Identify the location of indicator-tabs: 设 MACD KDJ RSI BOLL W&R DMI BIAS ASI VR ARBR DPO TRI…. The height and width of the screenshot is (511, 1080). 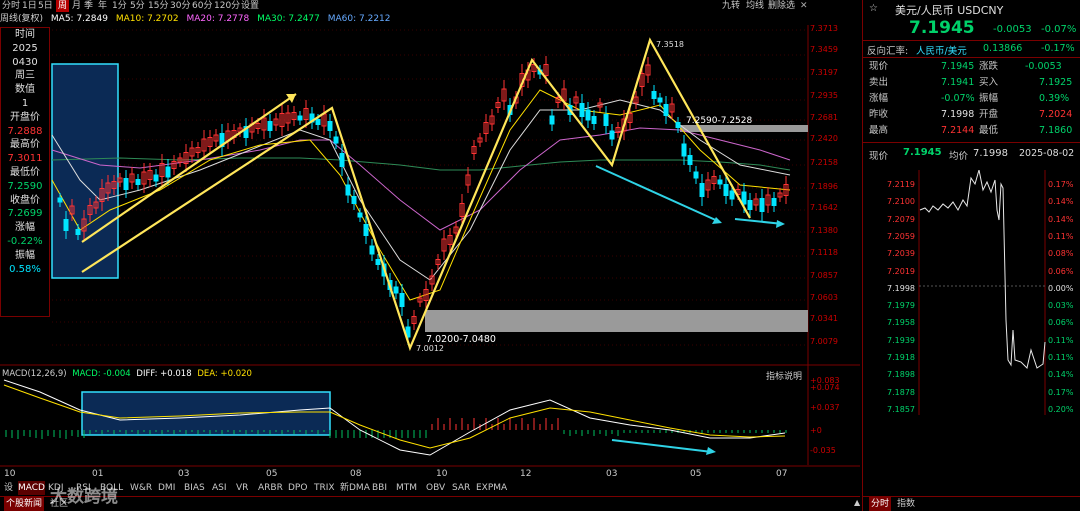
(430, 488).